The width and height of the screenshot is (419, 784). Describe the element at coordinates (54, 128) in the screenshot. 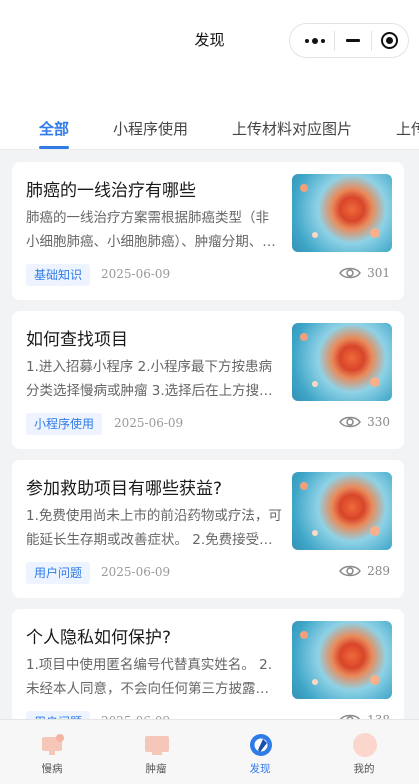

I see `tab-all: 全部` at that location.